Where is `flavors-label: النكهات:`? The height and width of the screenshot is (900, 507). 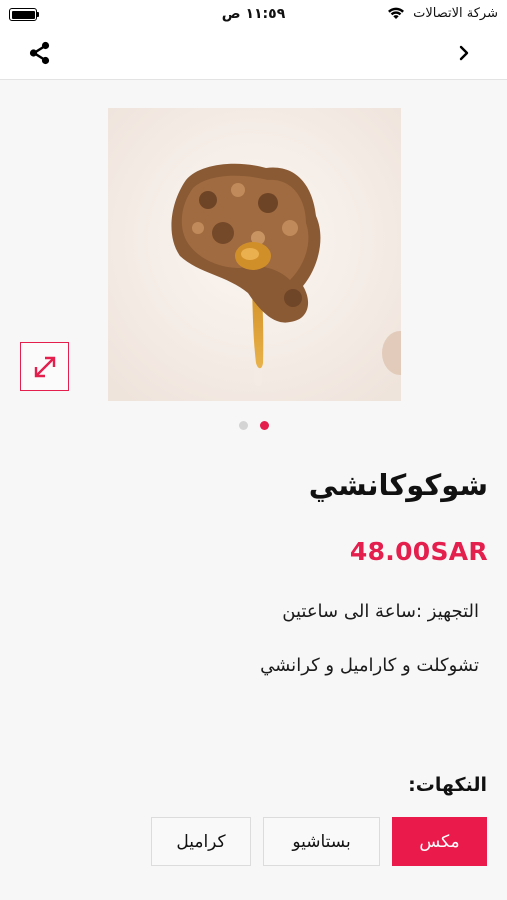 flavors-label: النكهات: is located at coordinates (447, 785).